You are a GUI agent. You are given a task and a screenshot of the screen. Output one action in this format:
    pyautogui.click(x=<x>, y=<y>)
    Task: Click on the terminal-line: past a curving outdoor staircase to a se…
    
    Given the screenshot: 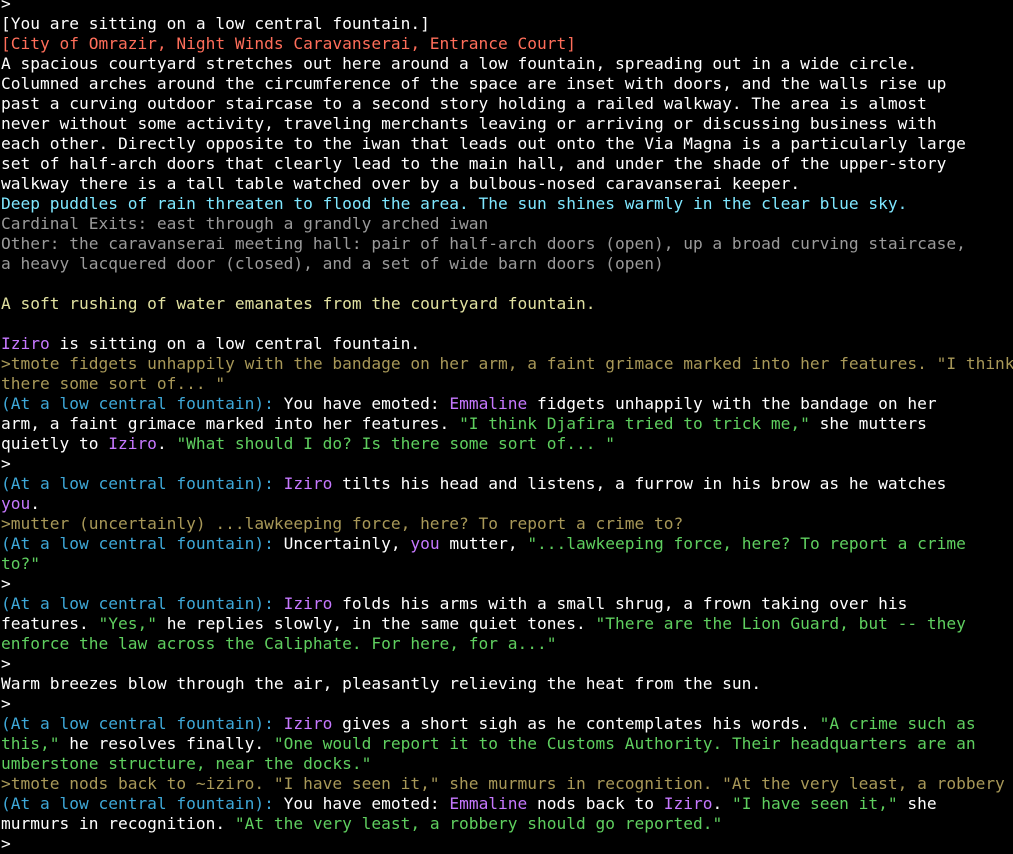 What is the action you would take?
    pyautogui.click(x=507, y=104)
    